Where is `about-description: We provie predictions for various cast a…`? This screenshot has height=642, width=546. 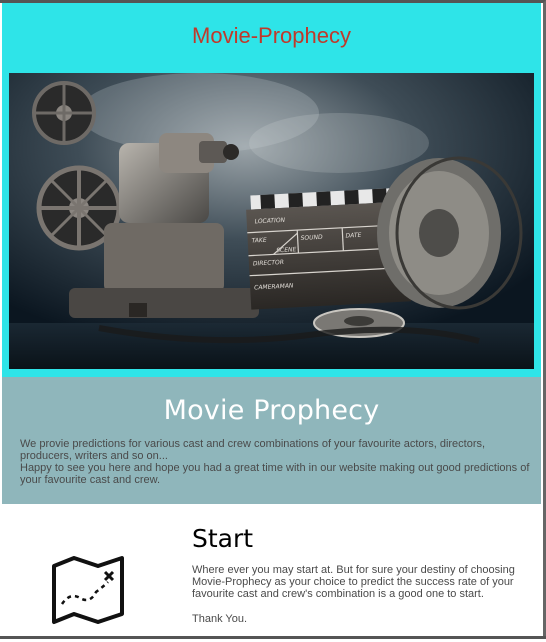 about-description: We provie predictions for various cast a… is located at coordinates (276, 462).